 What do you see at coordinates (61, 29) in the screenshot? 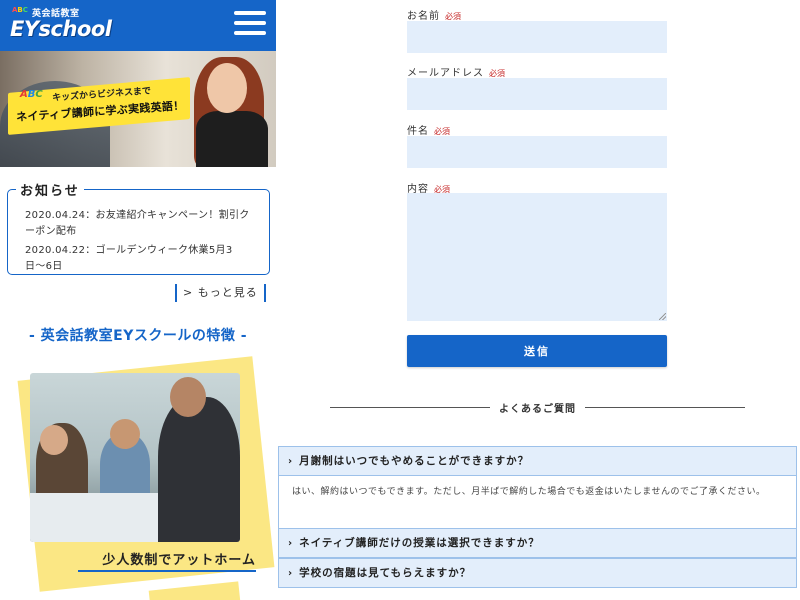
I see `logo-wordmark: EYschool` at bounding box center [61, 29].